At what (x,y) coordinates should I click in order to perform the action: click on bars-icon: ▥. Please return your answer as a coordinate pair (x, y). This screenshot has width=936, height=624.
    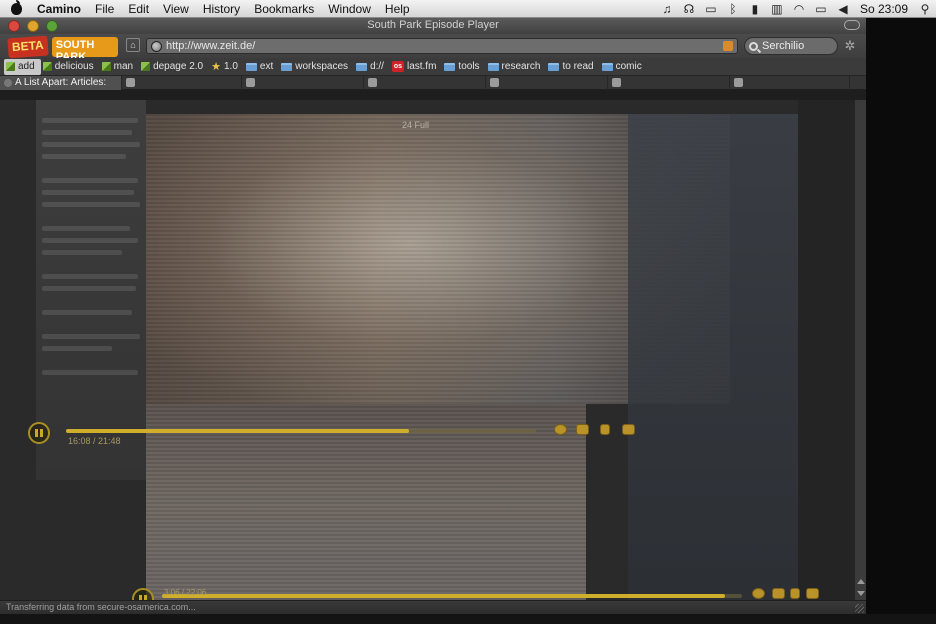
    Looking at the image, I should click on (777, 9).